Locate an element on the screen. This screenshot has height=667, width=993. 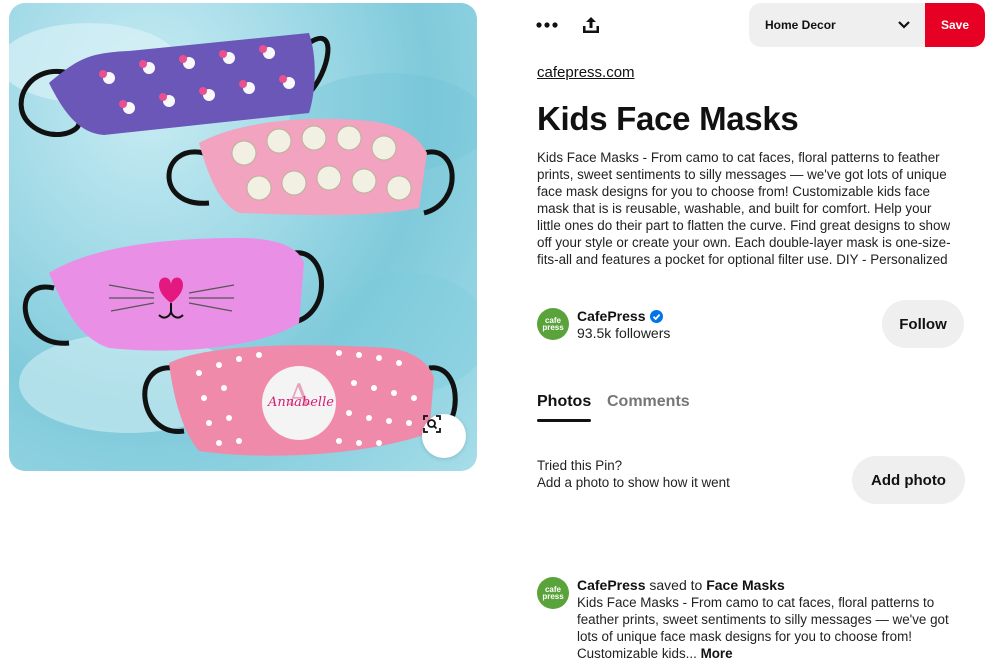
creator-name: CafePress is located at coordinates (611, 316).